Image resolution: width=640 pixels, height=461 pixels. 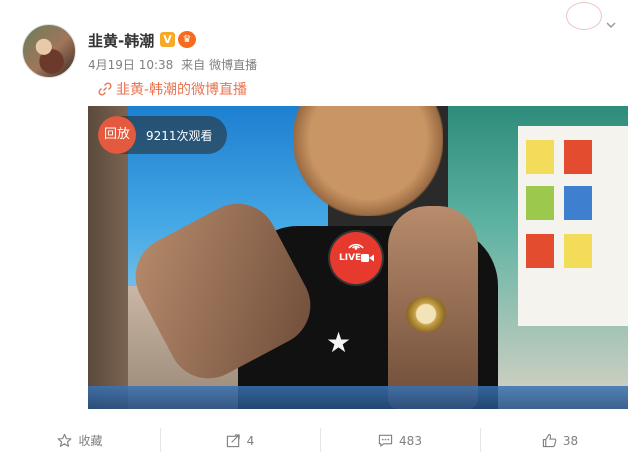 I want to click on post-source: 微博直播, so click(x=233, y=65).